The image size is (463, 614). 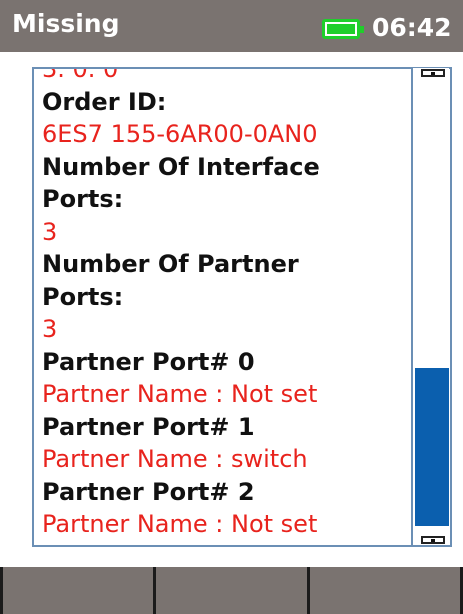 I want to click on vertical-scrollbar, so click(x=430, y=306).